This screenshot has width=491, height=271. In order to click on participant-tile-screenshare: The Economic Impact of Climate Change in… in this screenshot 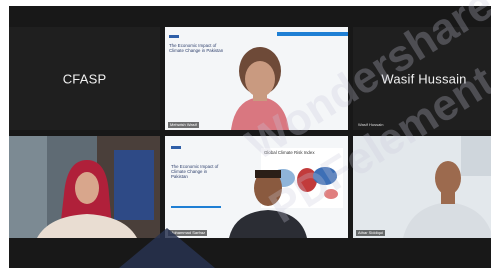, I will do `click(256, 187)`.